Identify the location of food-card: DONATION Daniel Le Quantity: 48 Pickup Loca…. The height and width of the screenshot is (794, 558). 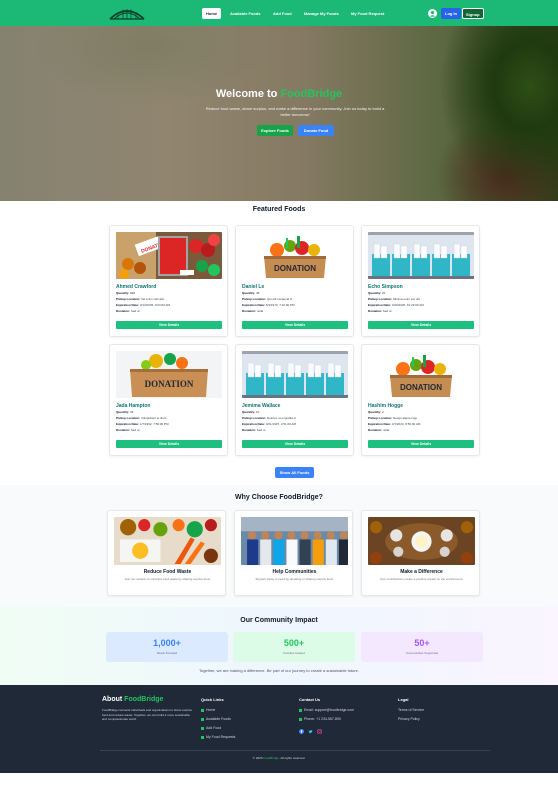
(294, 281).